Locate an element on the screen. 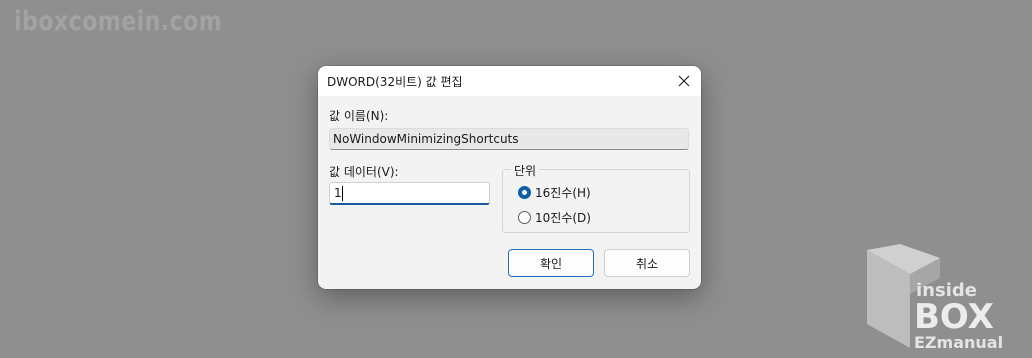 The image size is (1032, 358). value-data-input is located at coordinates (409, 193).